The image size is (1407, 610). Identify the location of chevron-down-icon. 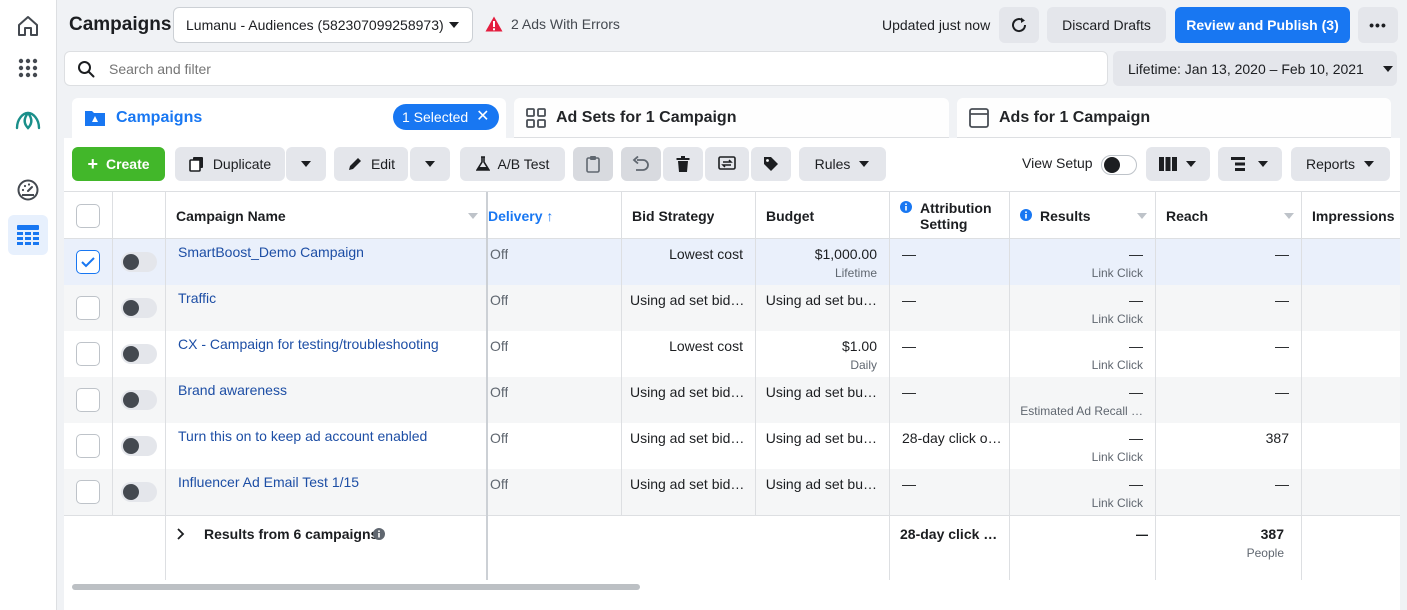
(1191, 164).